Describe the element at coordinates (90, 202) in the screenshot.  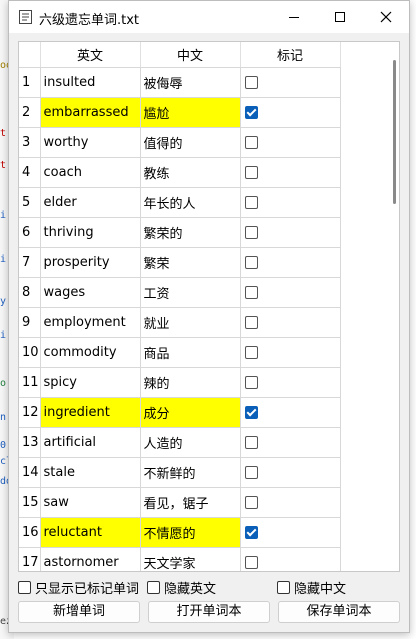
I see `english-cell: elder` at that location.